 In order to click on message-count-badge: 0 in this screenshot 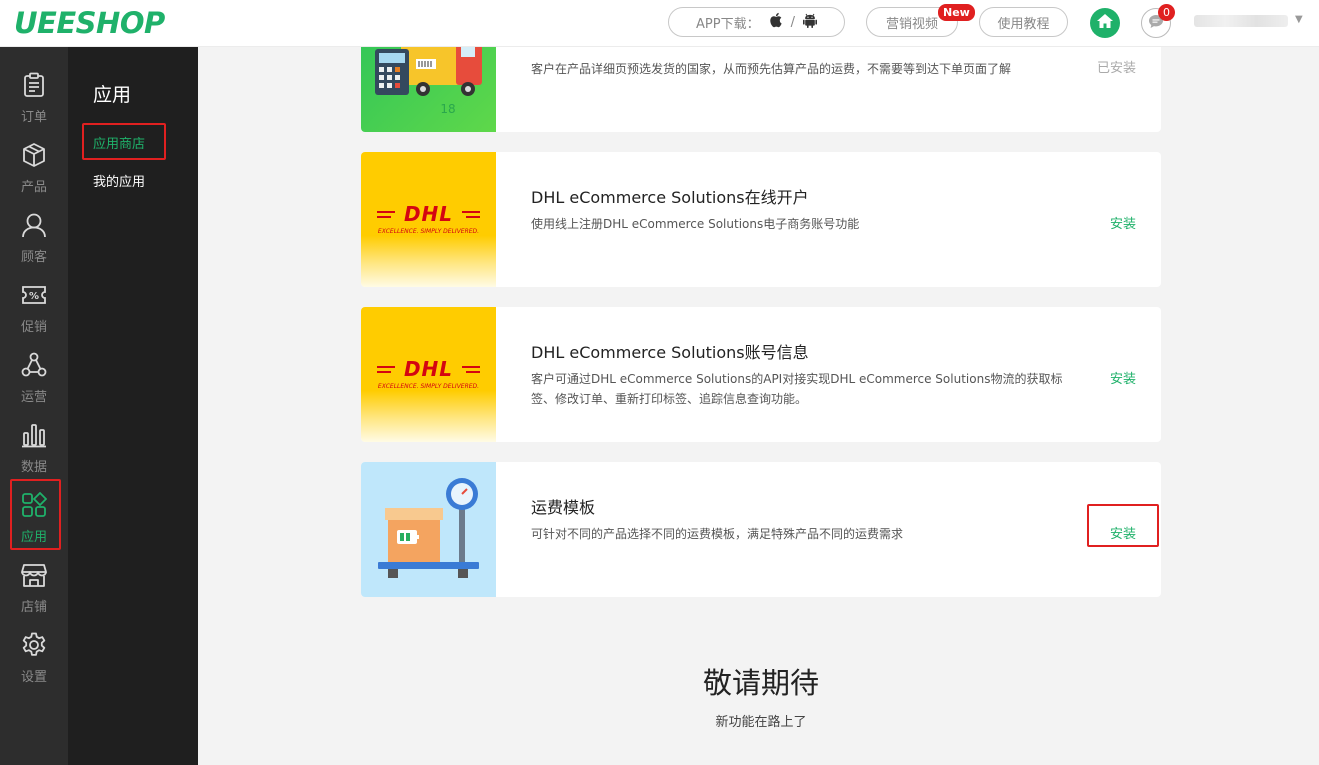, I will do `click(1166, 12)`.